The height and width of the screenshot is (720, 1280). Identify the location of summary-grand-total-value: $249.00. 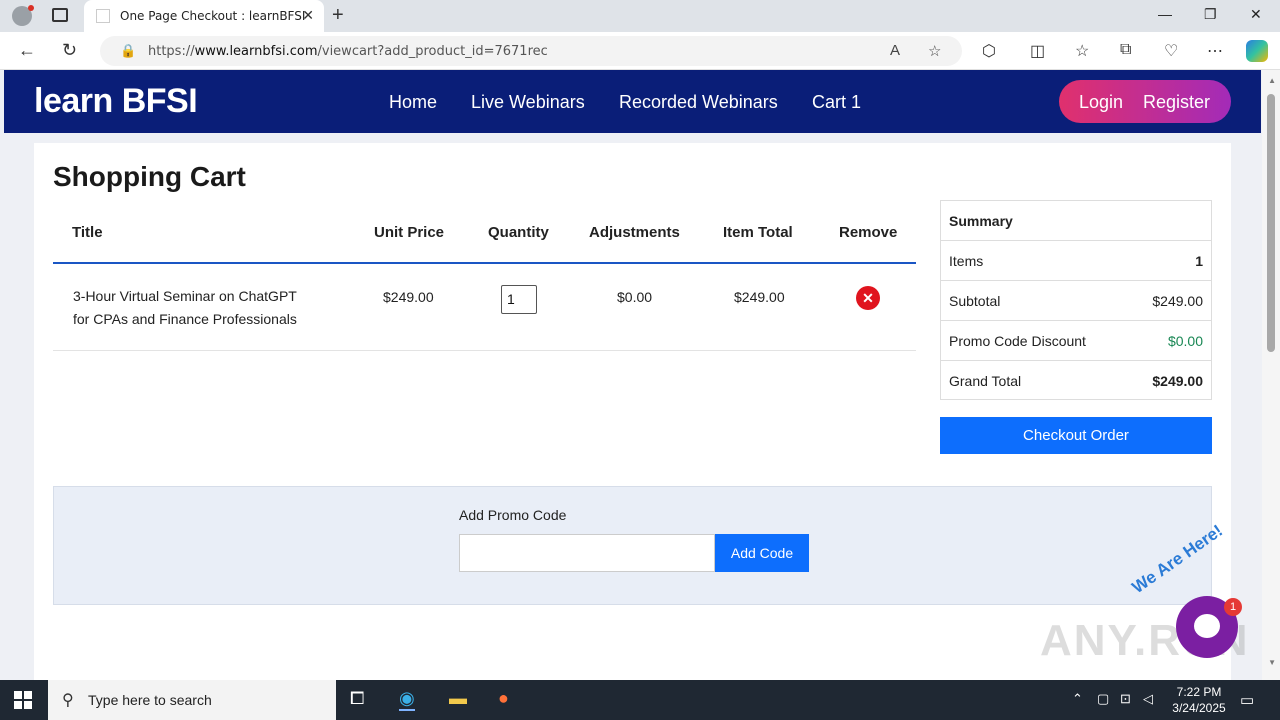
(1177, 381).